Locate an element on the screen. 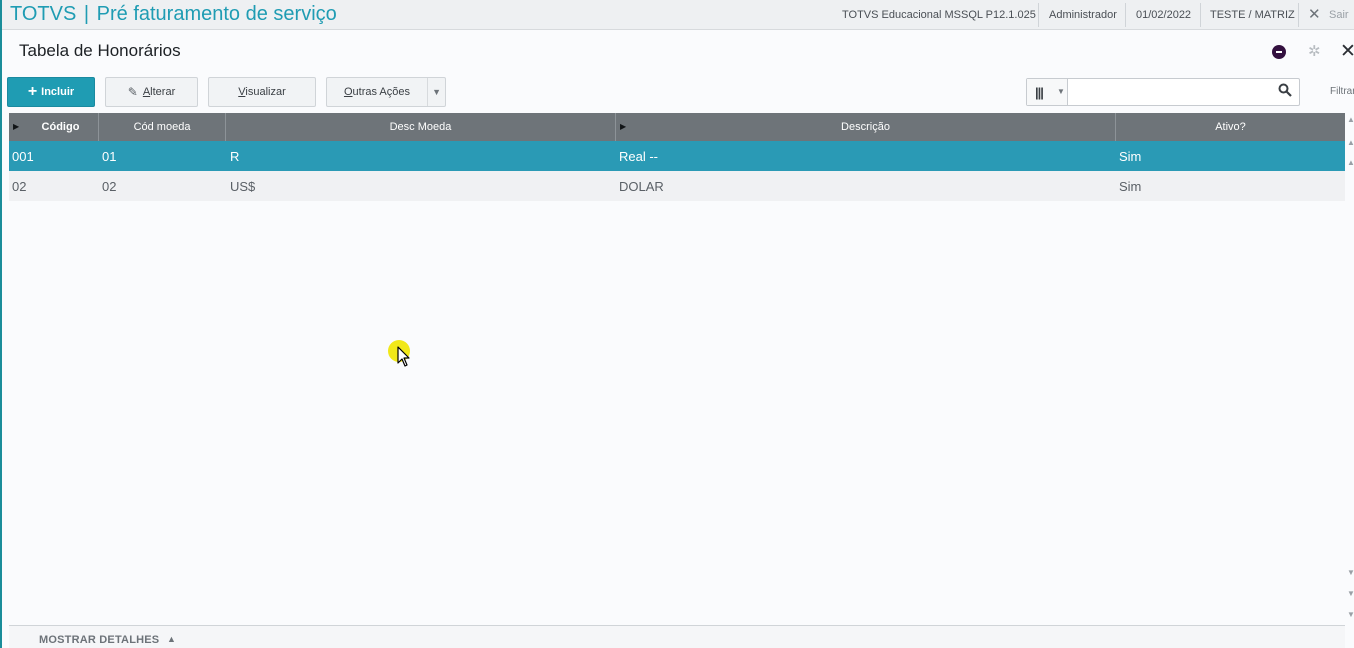 The width and height of the screenshot is (1354, 648). cell-desc-moeda: R is located at coordinates (235, 156).